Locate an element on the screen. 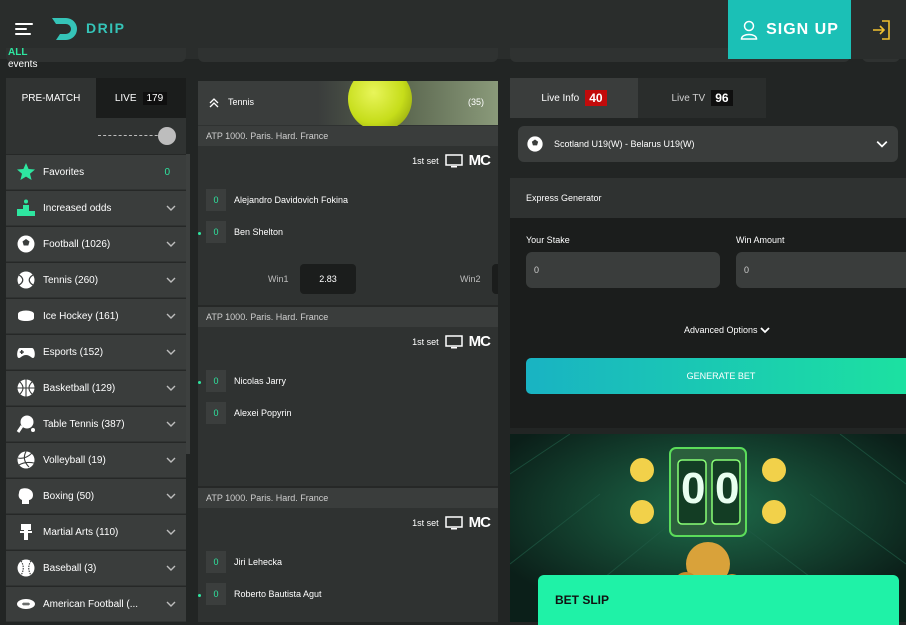 The height and width of the screenshot is (625, 906). sidebar-scrollbar is located at coordinates (188, 304).